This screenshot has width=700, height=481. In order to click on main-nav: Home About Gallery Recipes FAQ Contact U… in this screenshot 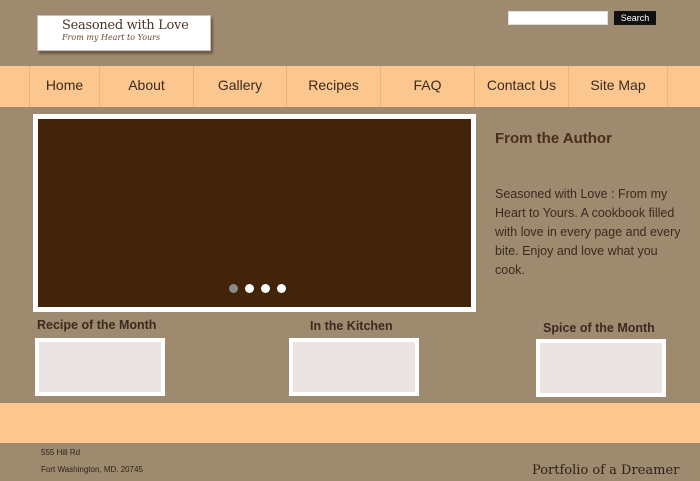, I will do `click(350, 86)`.